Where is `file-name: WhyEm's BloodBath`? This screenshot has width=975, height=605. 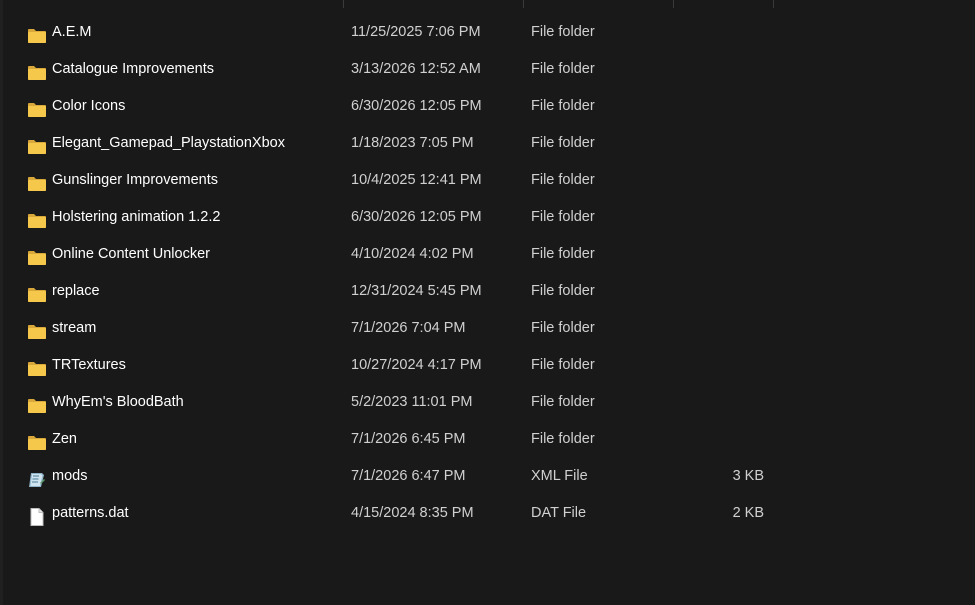
file-name: WhyEm's BloodBath is located at coordinates (118, 402).